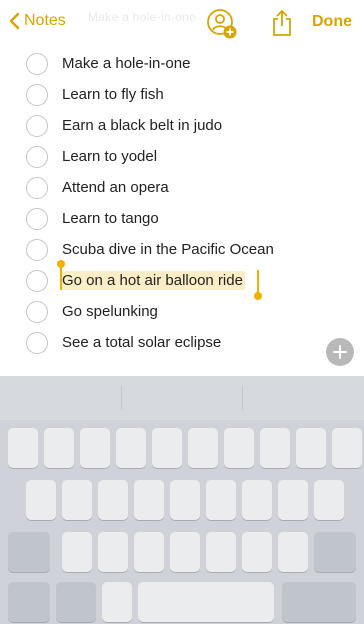 This screenshot has height=624, width=364. What do you see at coordinates (14, 21) in the screenshot?
I see `chevron-left-icon` at bounding box center [14, 21].